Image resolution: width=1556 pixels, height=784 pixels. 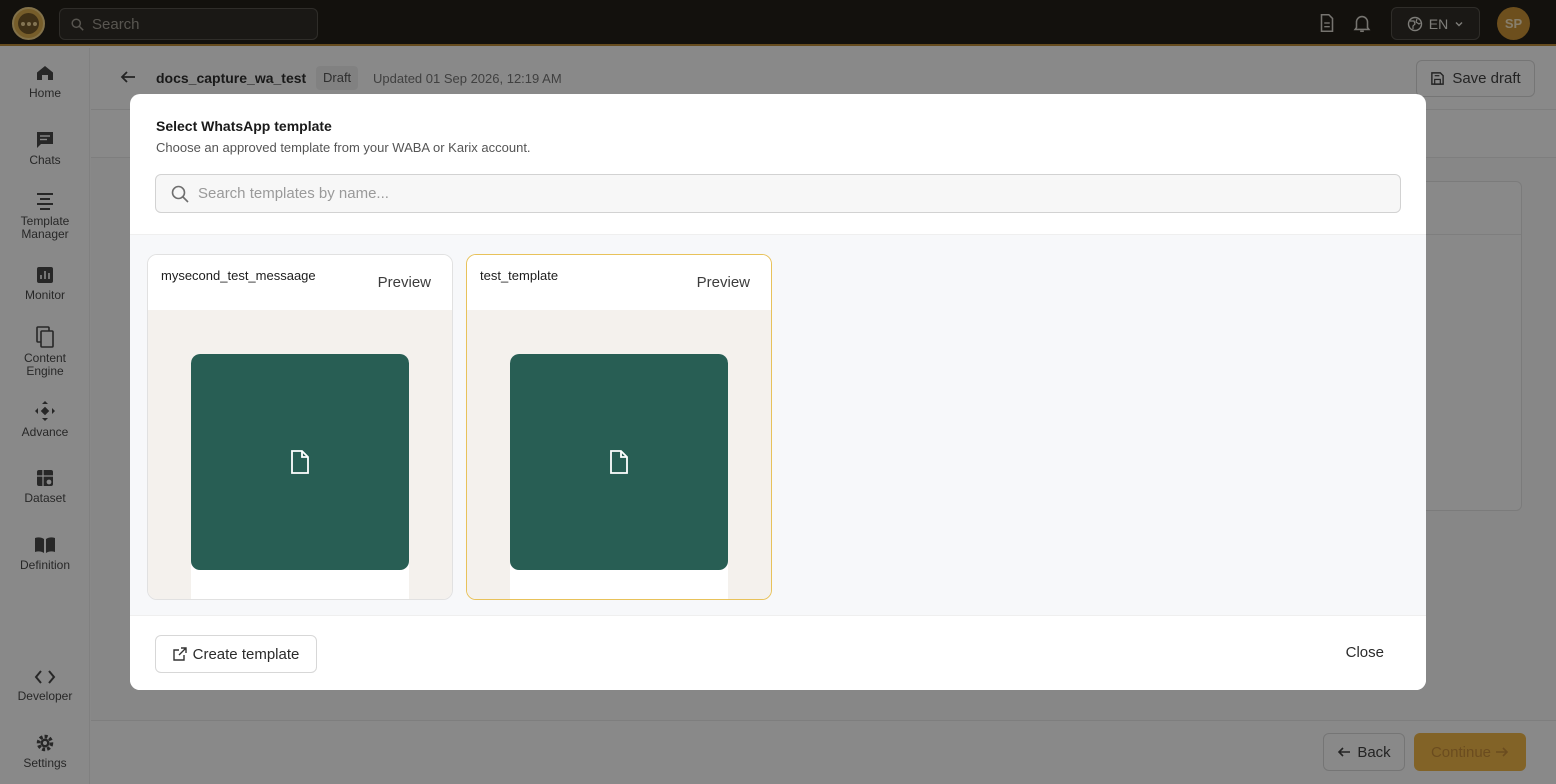 I want to click on template-card-header: mysecond_test_messaage Preview, so click(x=300, y=282).